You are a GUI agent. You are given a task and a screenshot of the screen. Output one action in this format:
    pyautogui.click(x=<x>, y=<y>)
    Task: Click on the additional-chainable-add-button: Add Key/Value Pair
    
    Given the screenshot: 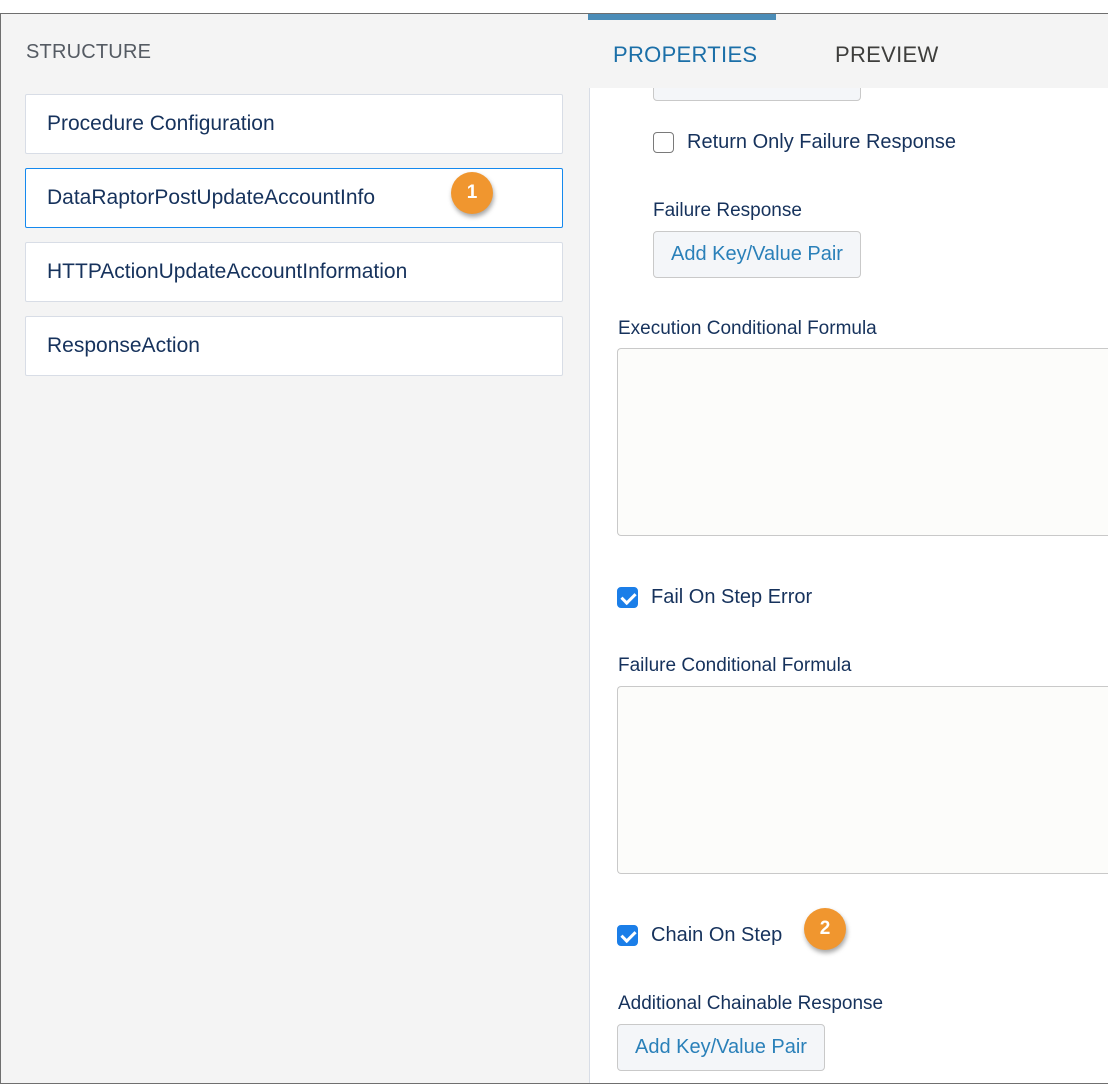 What is the action you would take?
    pyautogui.click(x=721, y=1047)
    